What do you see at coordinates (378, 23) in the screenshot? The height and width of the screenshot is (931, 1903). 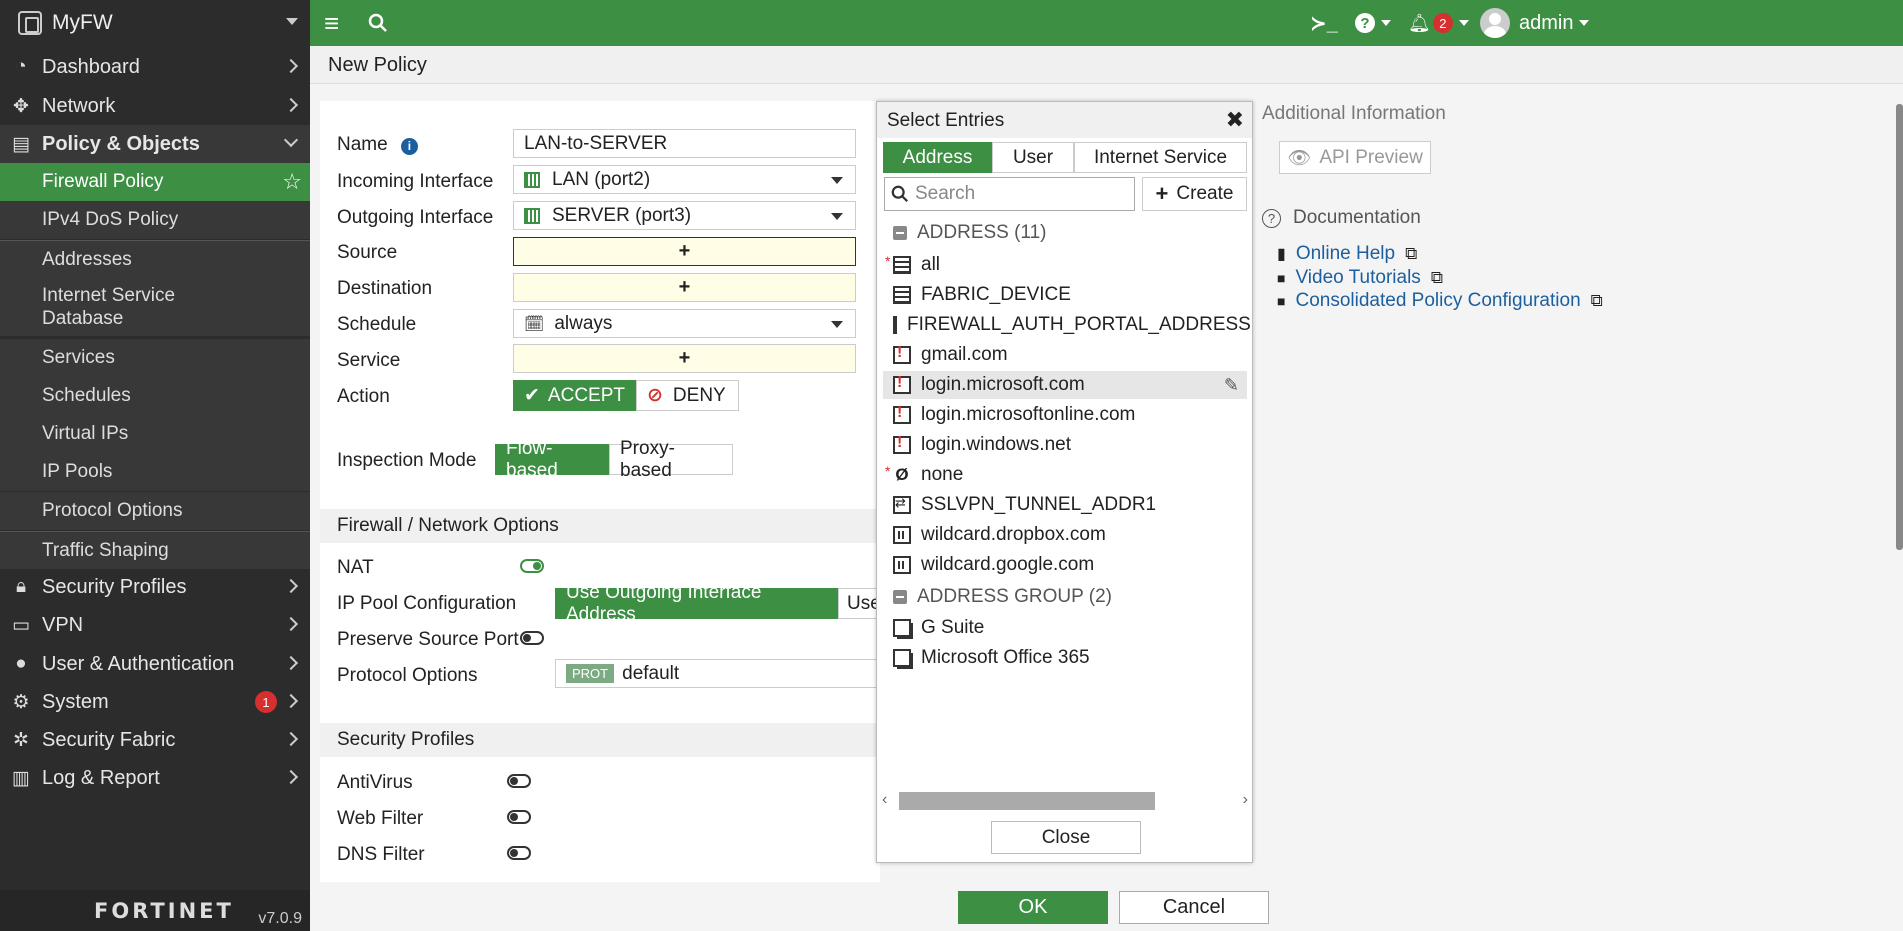 I see `search-icon` at bounding box center [378, 23].